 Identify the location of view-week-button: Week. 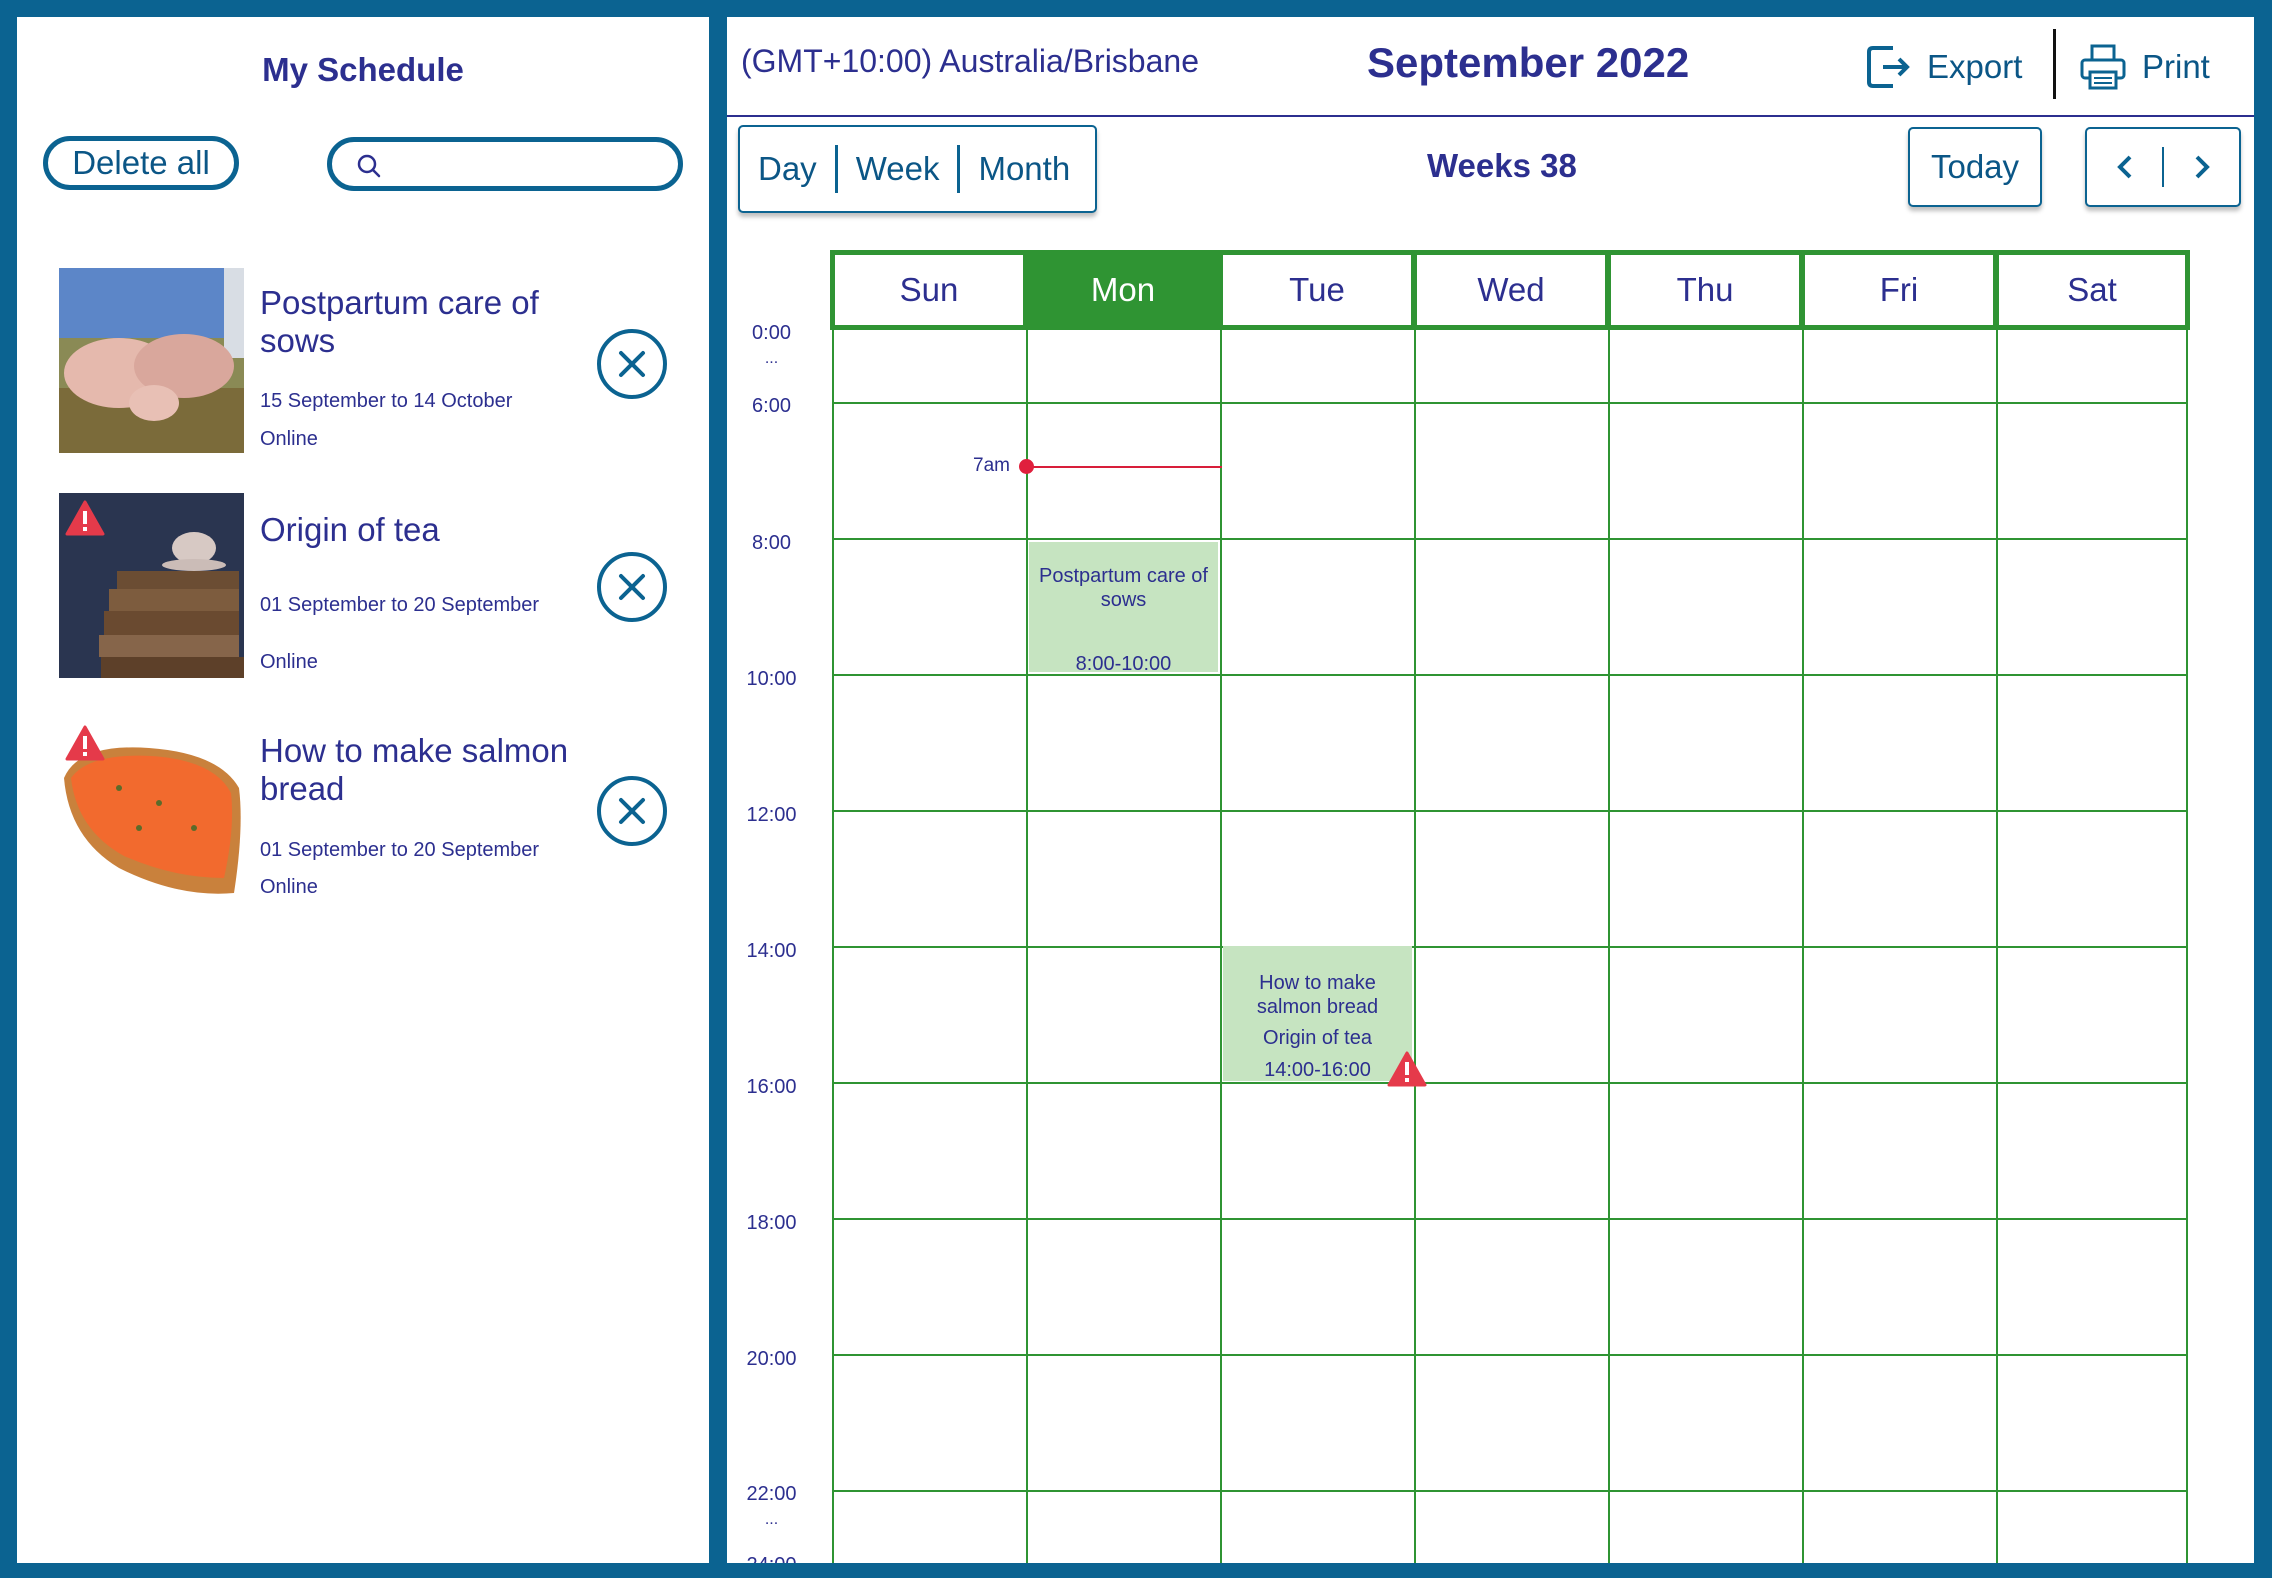
(896, 169).